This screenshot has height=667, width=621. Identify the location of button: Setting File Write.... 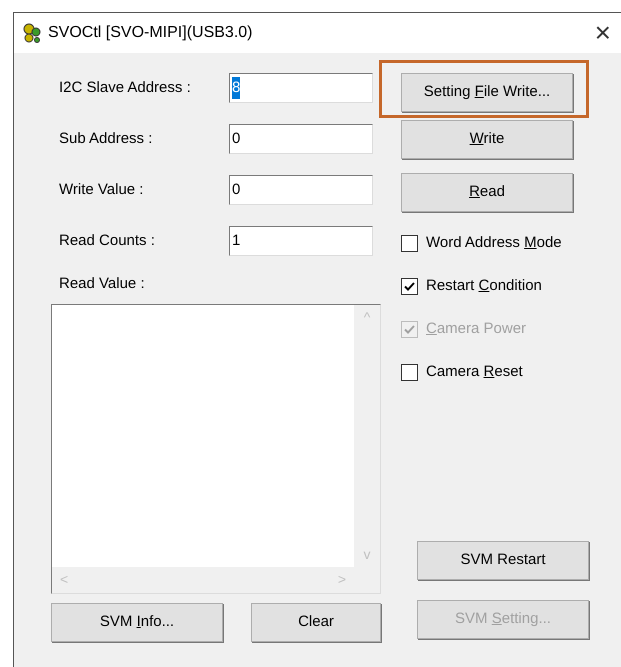
(487, 92).